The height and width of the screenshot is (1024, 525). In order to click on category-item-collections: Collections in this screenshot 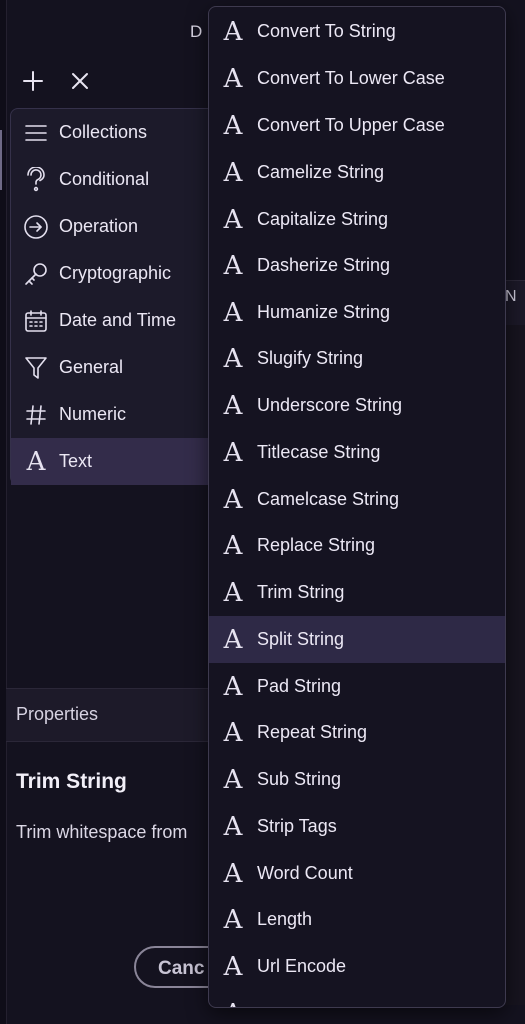, I will do `click(113, 132)`.